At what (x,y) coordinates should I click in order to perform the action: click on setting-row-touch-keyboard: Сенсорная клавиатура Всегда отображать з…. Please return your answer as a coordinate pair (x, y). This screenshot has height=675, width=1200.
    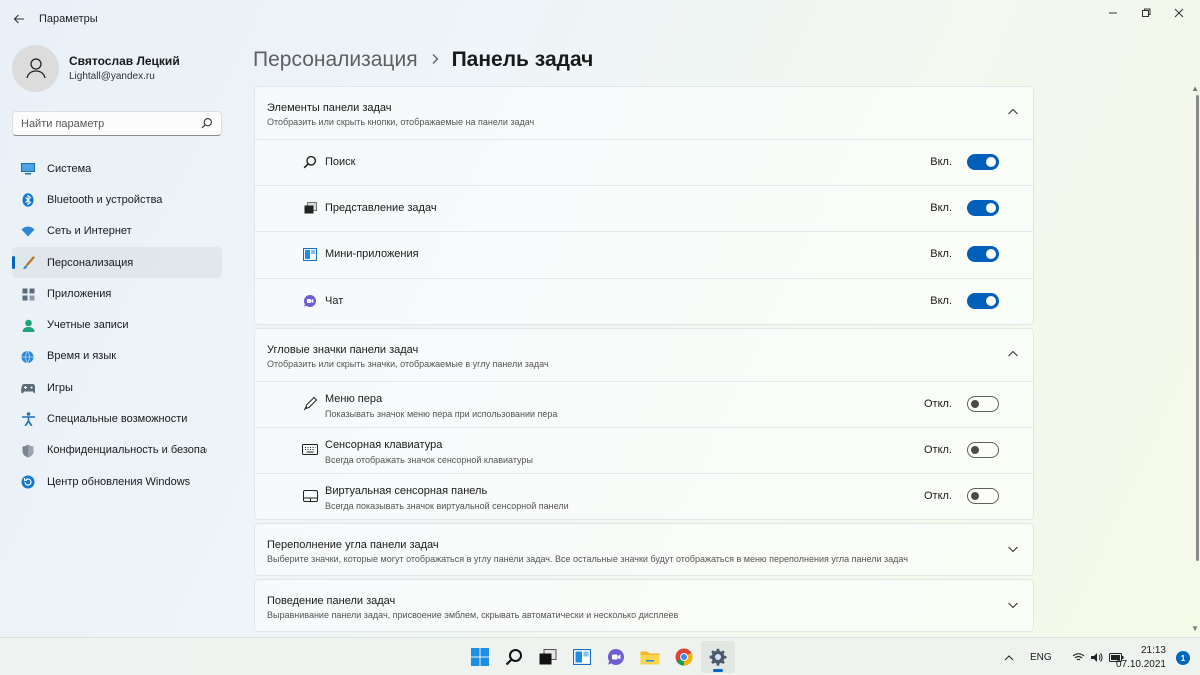
    Looking at the image, I should click on (644, 449).